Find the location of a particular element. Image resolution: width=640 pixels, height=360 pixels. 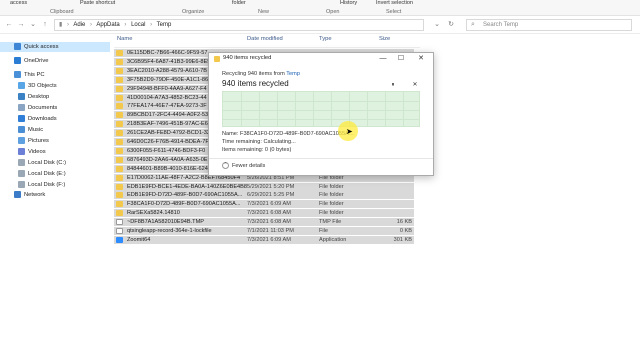

network-icon is located at coordinates (17, 194).